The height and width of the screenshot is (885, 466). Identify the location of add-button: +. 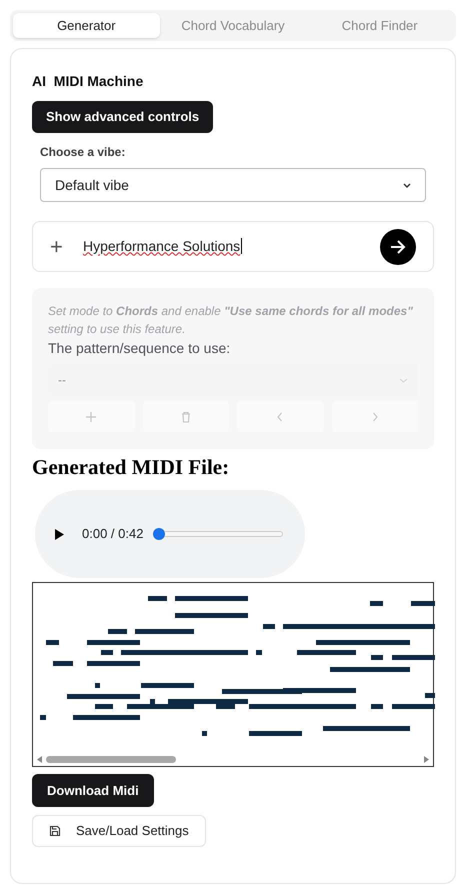
(58, 246).